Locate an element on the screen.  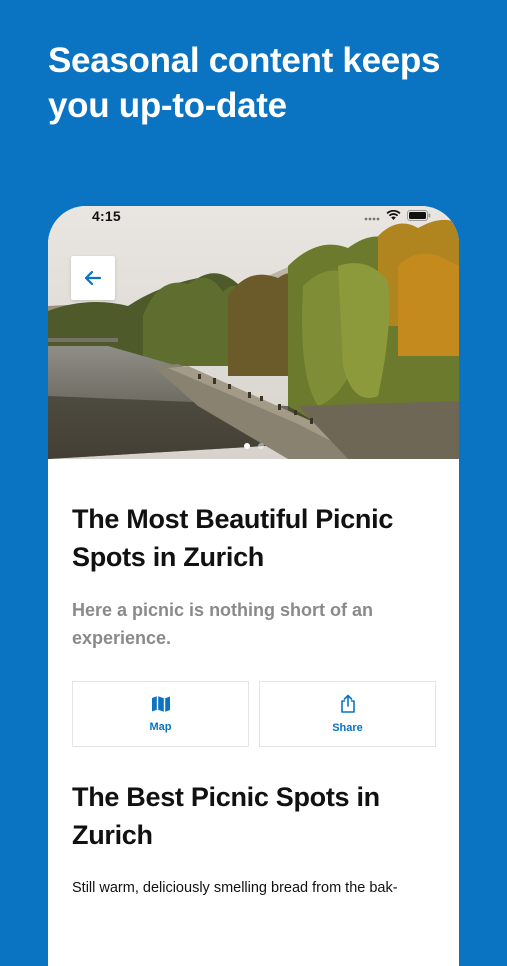
article-actions: Map Share is located at coordinates (254, 714).